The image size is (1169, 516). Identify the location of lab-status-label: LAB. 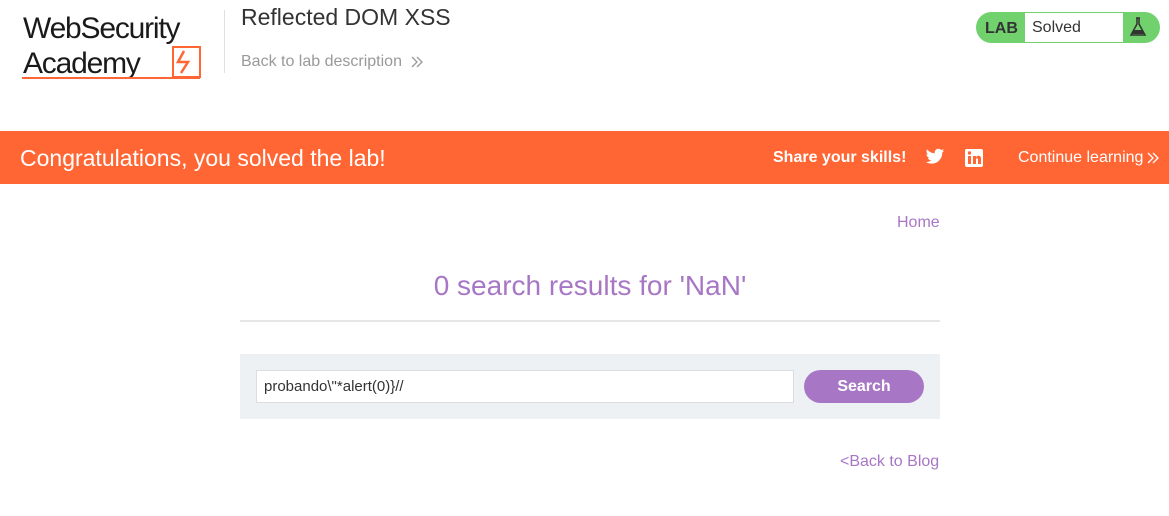
(1001, 28).